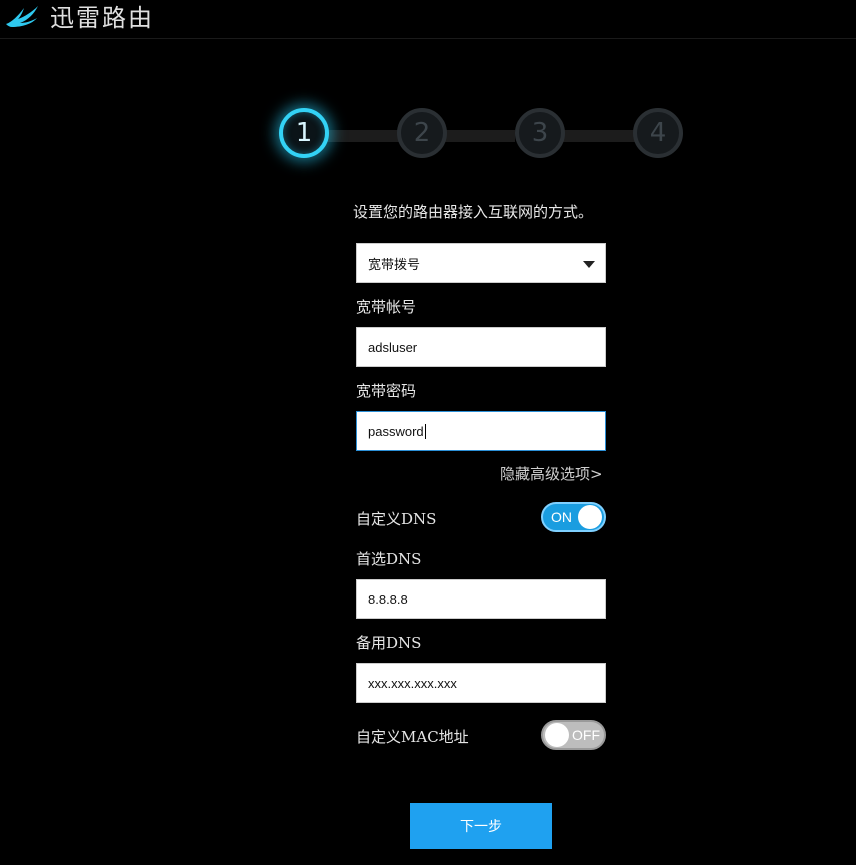 This screenshot has width=856, height=865. What do you see at coordinates (481, 683) in the screenshot?
I see `secondary-dns-input: xxx.xxx.xxx.xxx` at bounding box center [481, 683].